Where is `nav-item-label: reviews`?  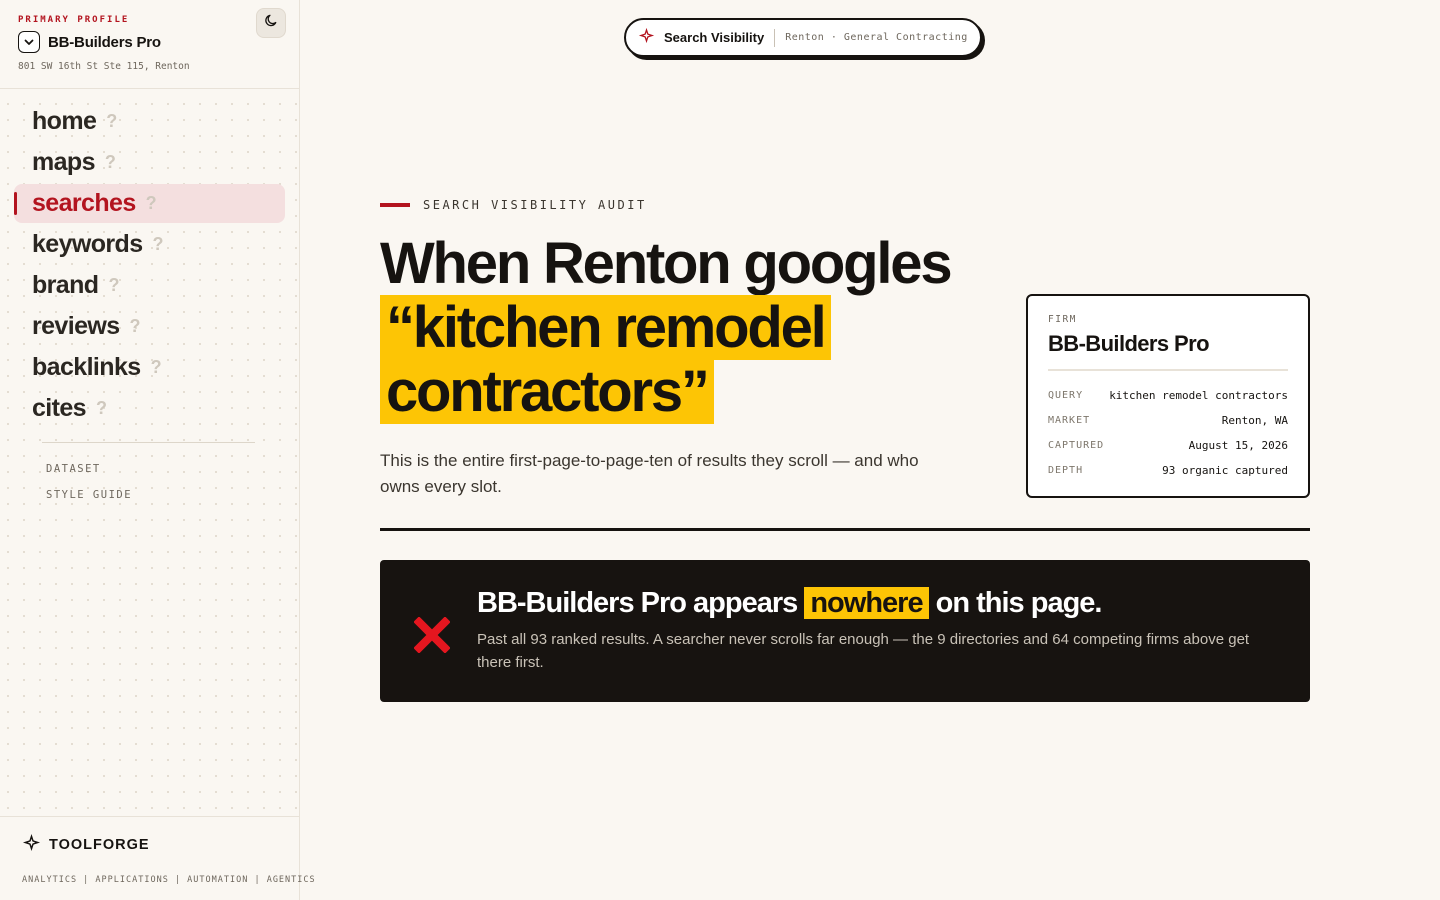
nav-item-label: reviews is located at coordinates (76, 326).